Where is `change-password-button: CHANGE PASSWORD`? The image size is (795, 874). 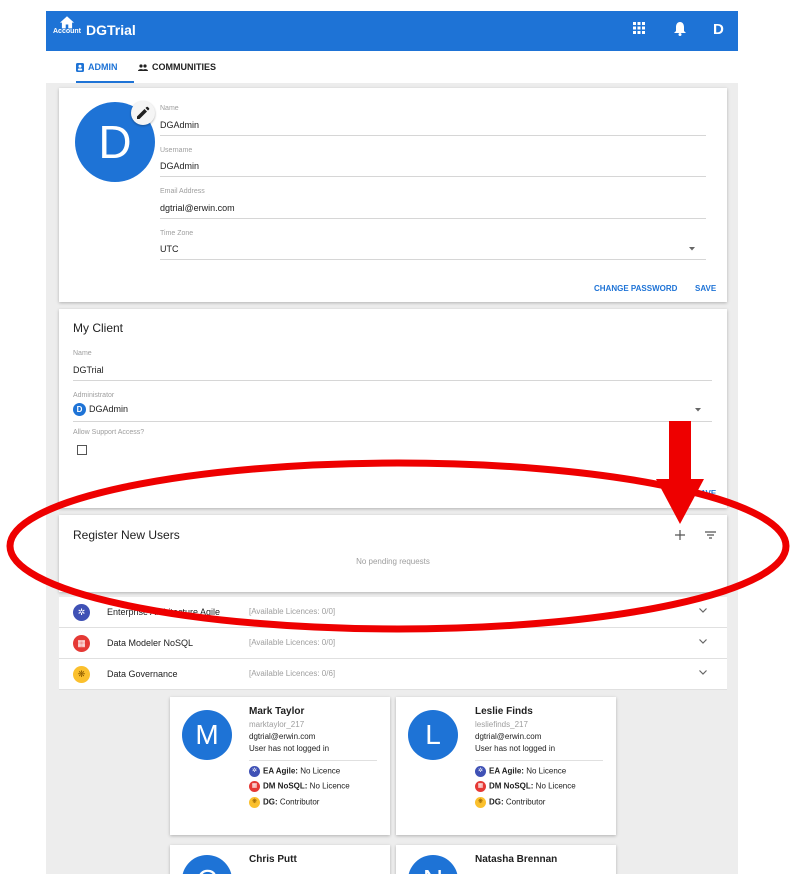
change-password-button: CHANGE PASSWORD is located at coordinates (635, 288).